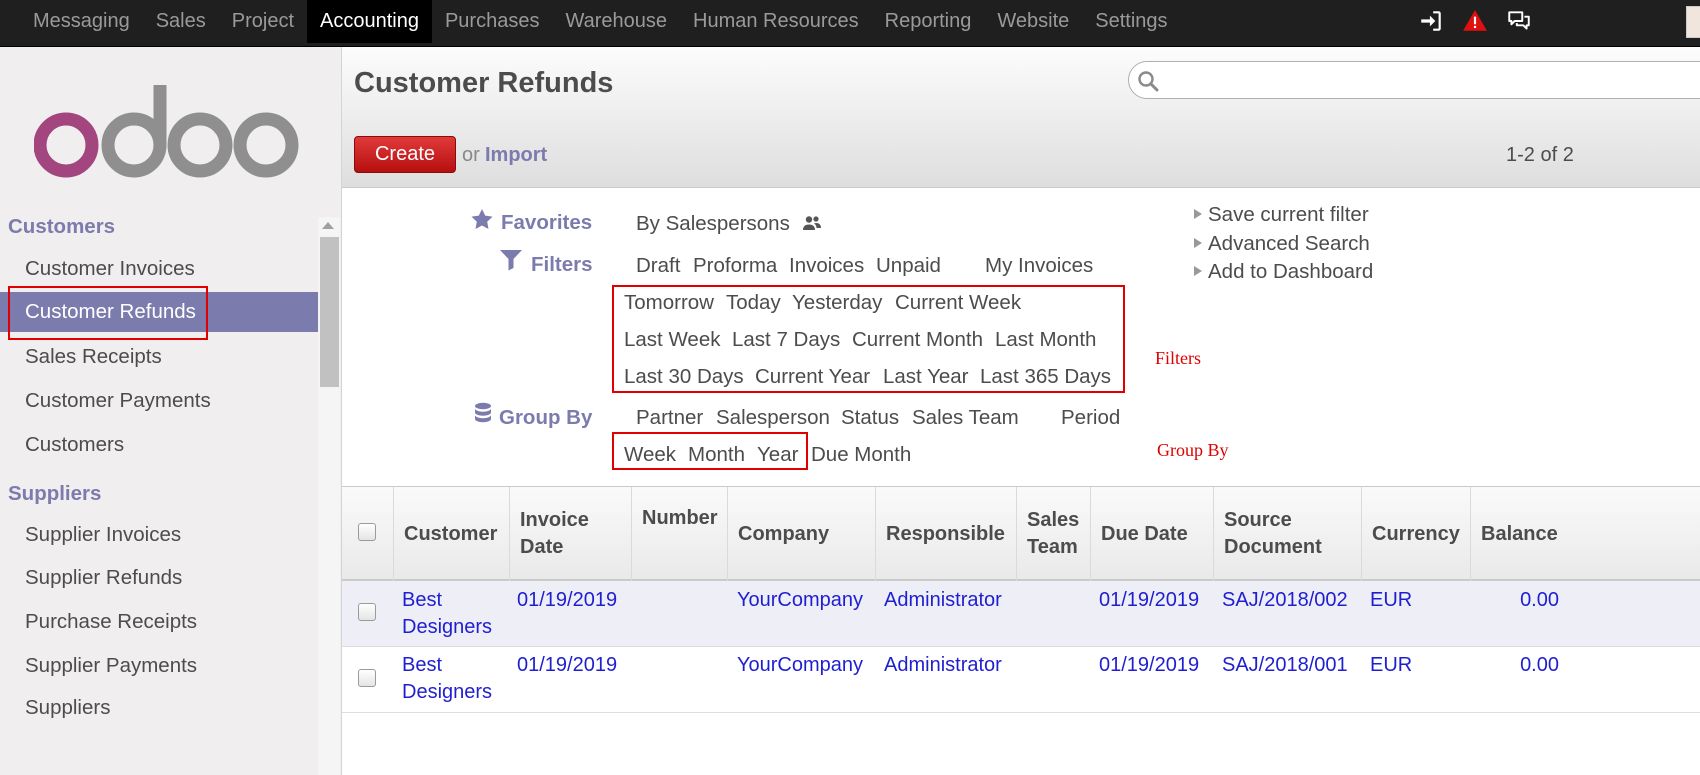  Describe the element at coordinates (108, 313) in the screenshot. I see `highlight-box-customer-refunds` at that location.